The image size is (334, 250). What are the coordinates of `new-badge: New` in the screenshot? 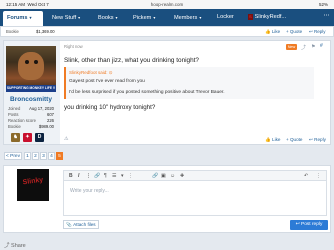 It's located at (291, 47).